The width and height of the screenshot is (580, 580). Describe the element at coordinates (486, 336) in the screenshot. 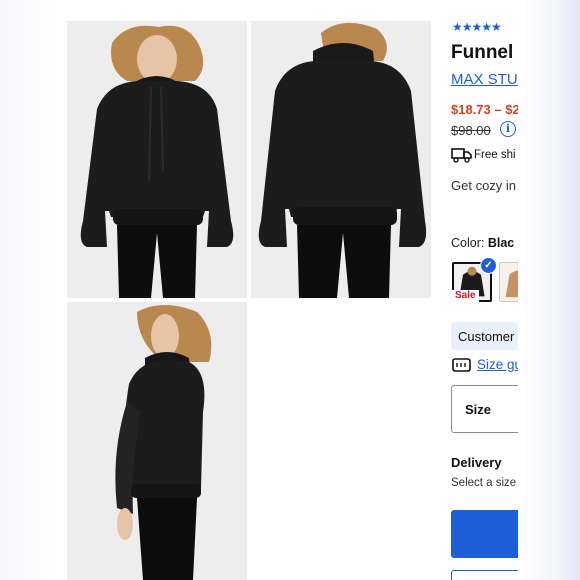

I see `customer-tag-label: Customer` at that location.